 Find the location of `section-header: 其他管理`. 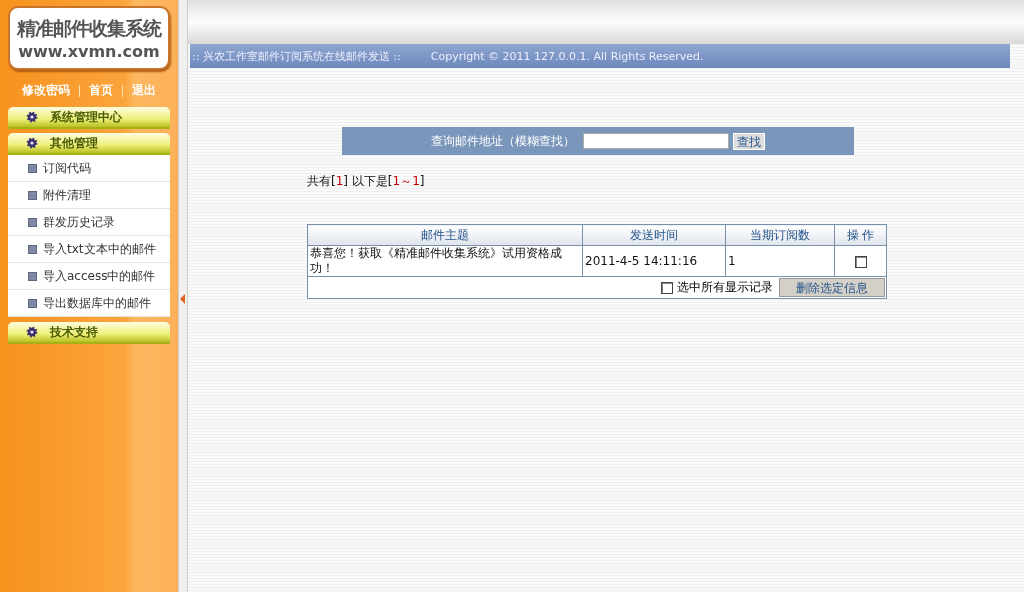

section-header: 其他管理 is located at coordinates (89, 144).